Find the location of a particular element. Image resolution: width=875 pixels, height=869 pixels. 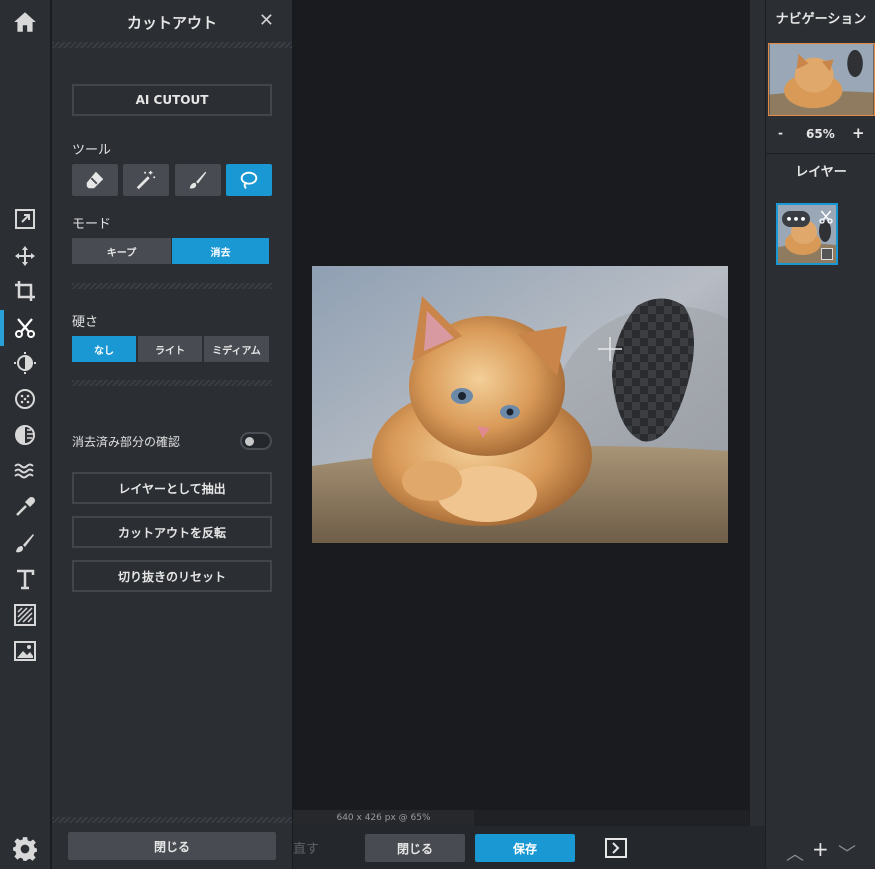

hardness-medium-button: ミディアム is located at coordinates (236, 349).